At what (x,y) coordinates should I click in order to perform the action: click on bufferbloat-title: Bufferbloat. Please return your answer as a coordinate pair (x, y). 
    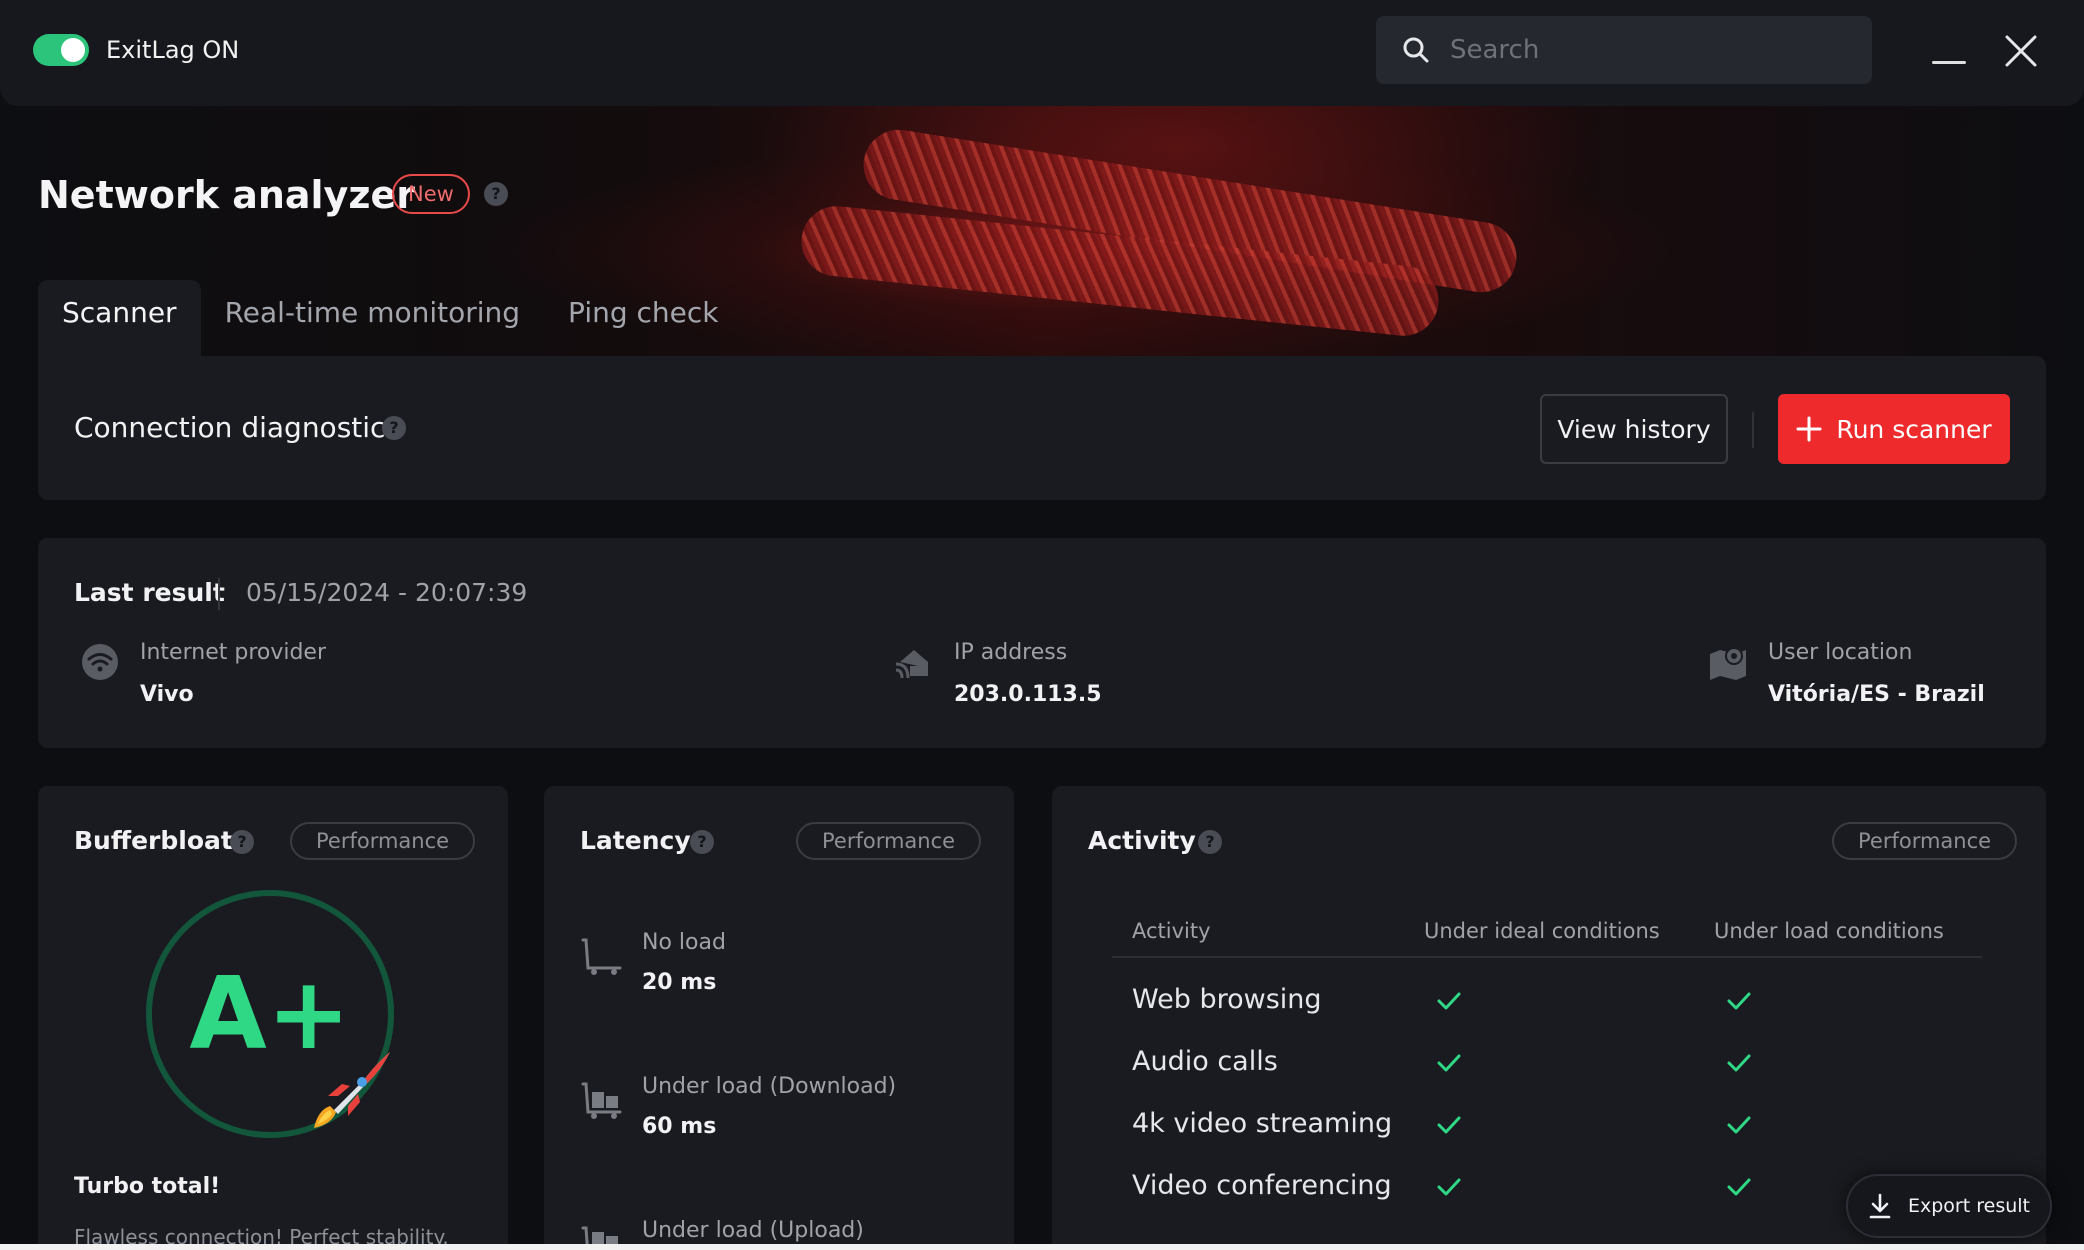
    Looking at the image, I should click on (153, 840).